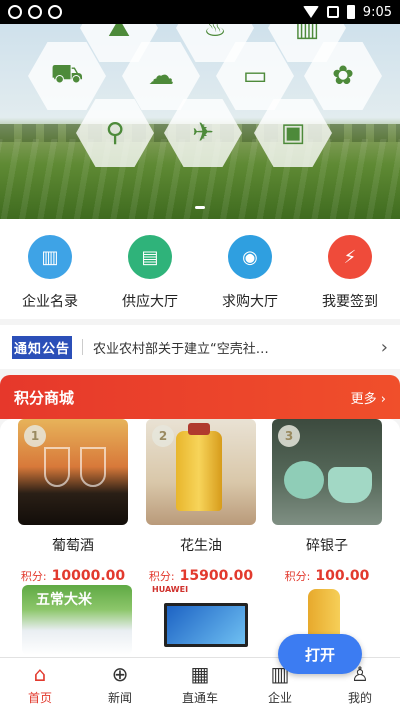 This screenshot has width=400, height=711. I want to click on quick-item-directory: ▥ 企业名录, so click(50, 277).